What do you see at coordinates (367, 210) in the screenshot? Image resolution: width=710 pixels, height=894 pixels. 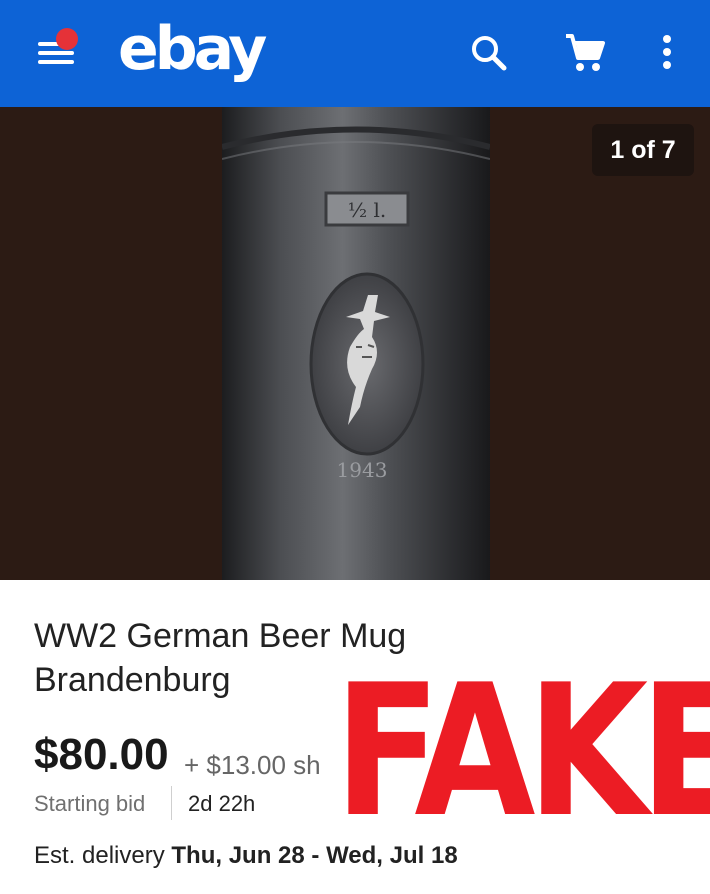 I see `capacity-mark: ½ l.` at bounding box center [367, 210].